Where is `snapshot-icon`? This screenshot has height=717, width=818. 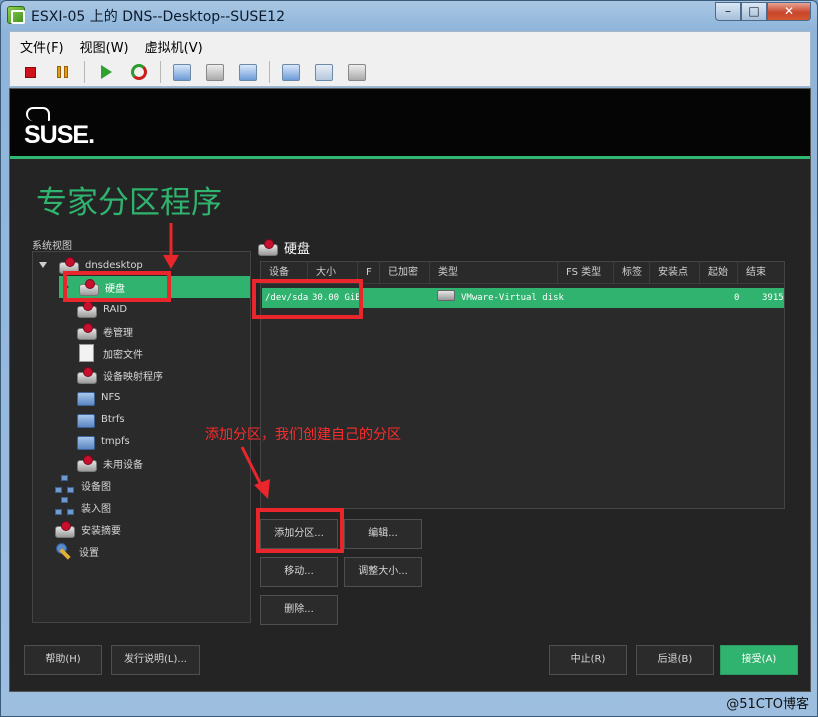 snapshot-icon is located at coordinates (182, 72).